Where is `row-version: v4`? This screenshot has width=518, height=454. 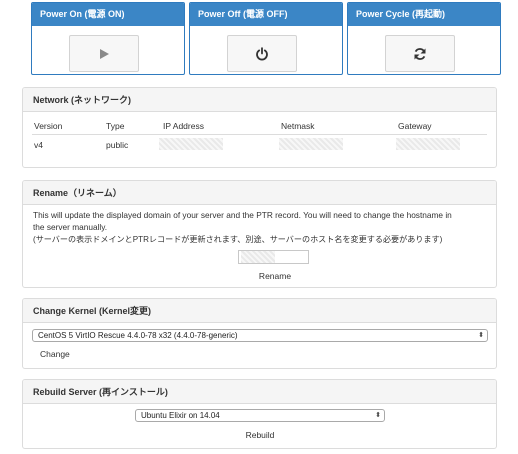
row-version: v4 is located at coordinates (38, 145).